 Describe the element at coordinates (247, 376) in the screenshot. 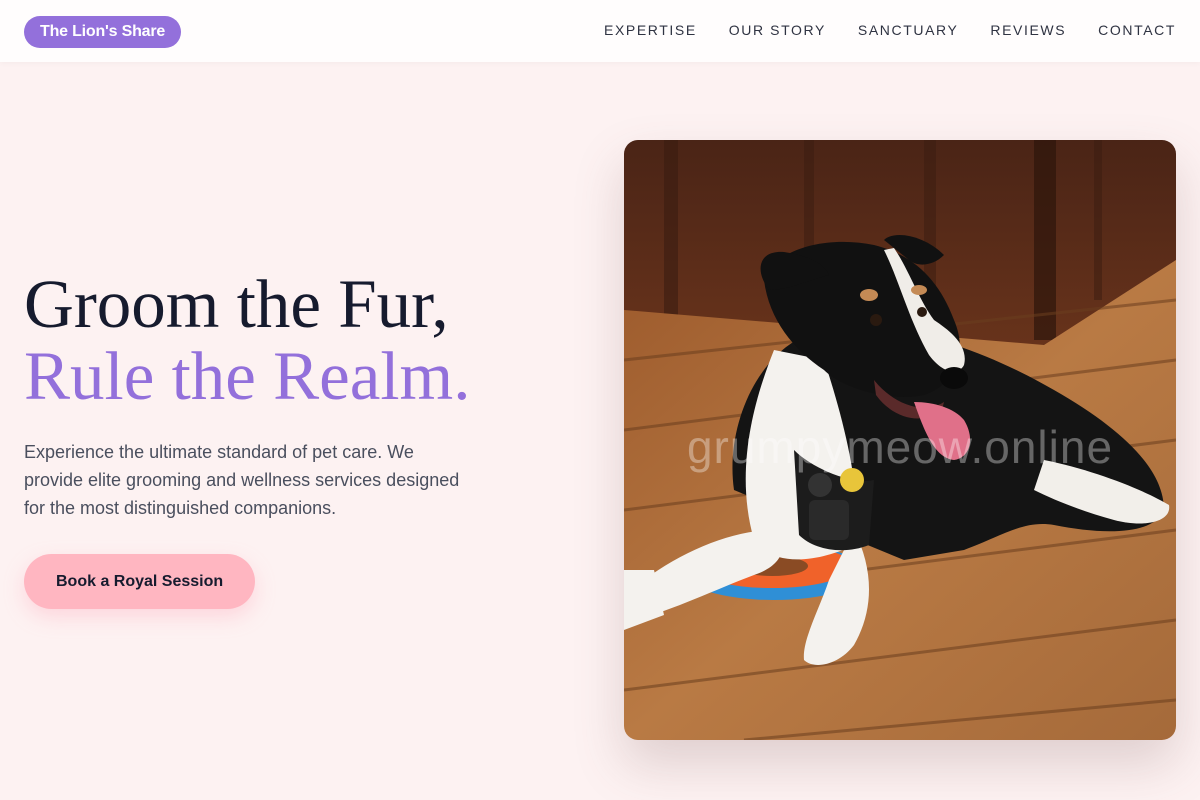

I see `headline-line-2: Rule the Realm.` at that location.